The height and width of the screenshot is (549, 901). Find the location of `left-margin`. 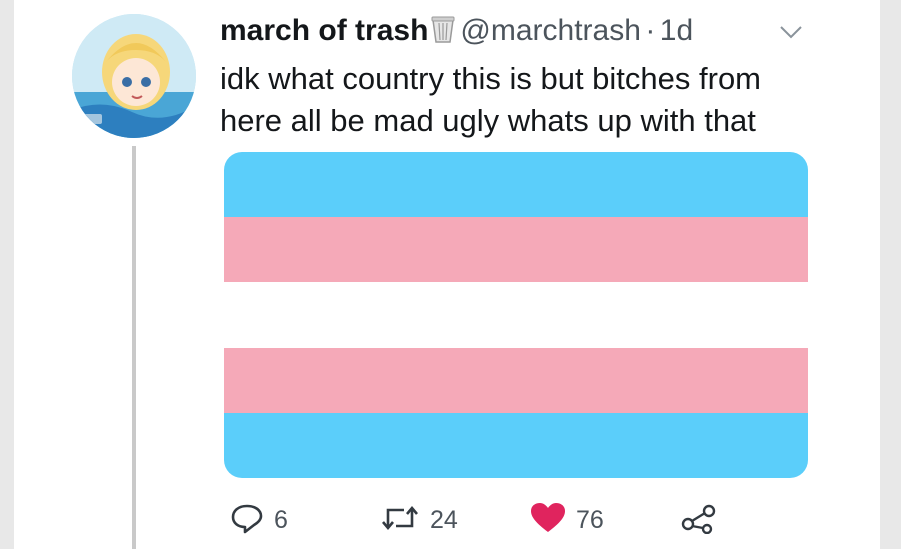

left-margin is located at coordinates (7, 274).